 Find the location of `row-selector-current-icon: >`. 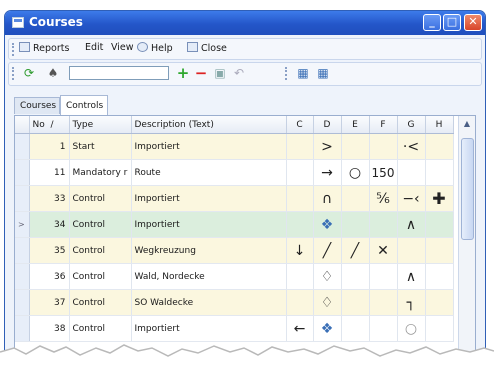

row-selector-current-icon: > is located at coordinates (22, 224).